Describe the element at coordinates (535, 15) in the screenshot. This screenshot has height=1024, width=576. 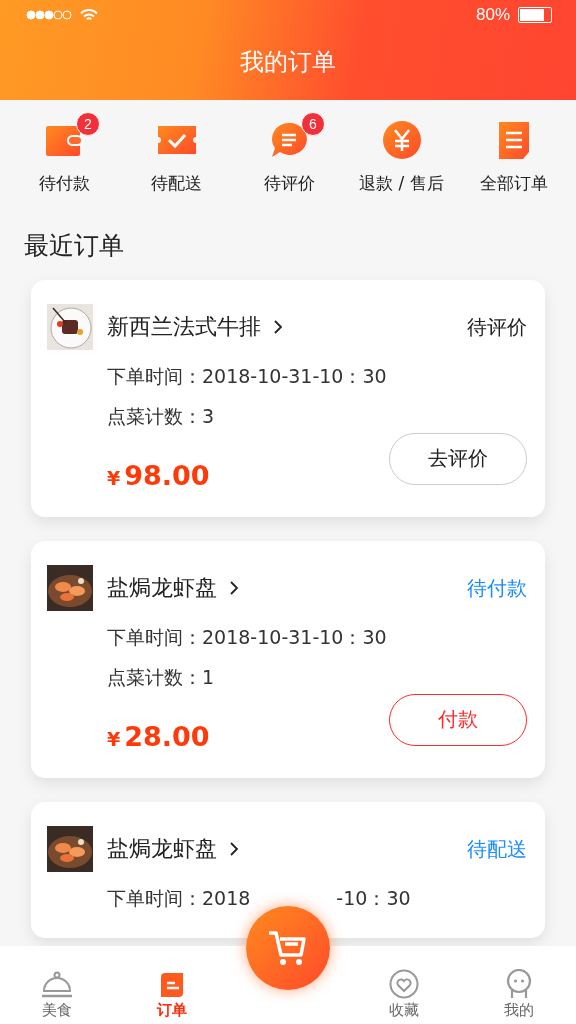
I see `battery-icon` at that location.